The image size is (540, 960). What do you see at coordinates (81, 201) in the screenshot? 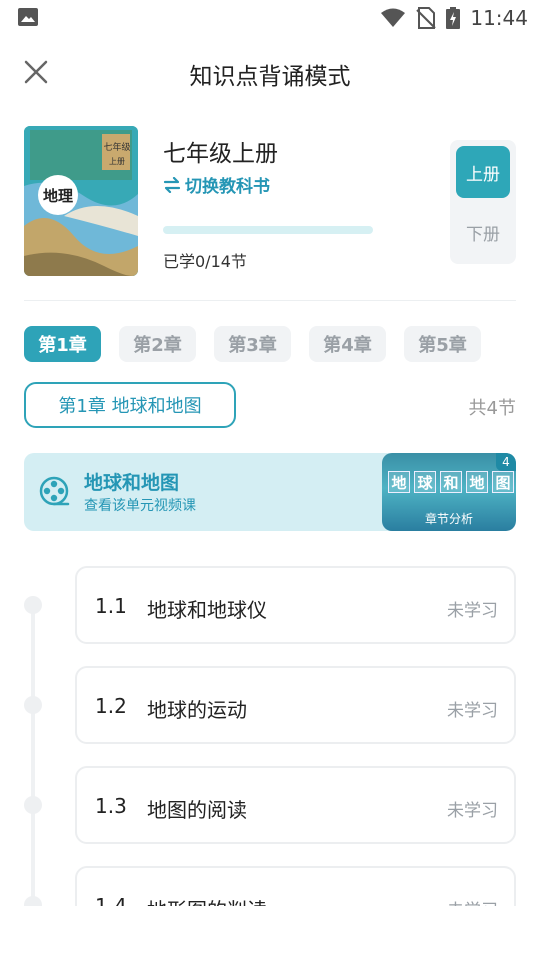
I see `book-cover: 七年级 上册 地理` at bounding box center [81, 201].